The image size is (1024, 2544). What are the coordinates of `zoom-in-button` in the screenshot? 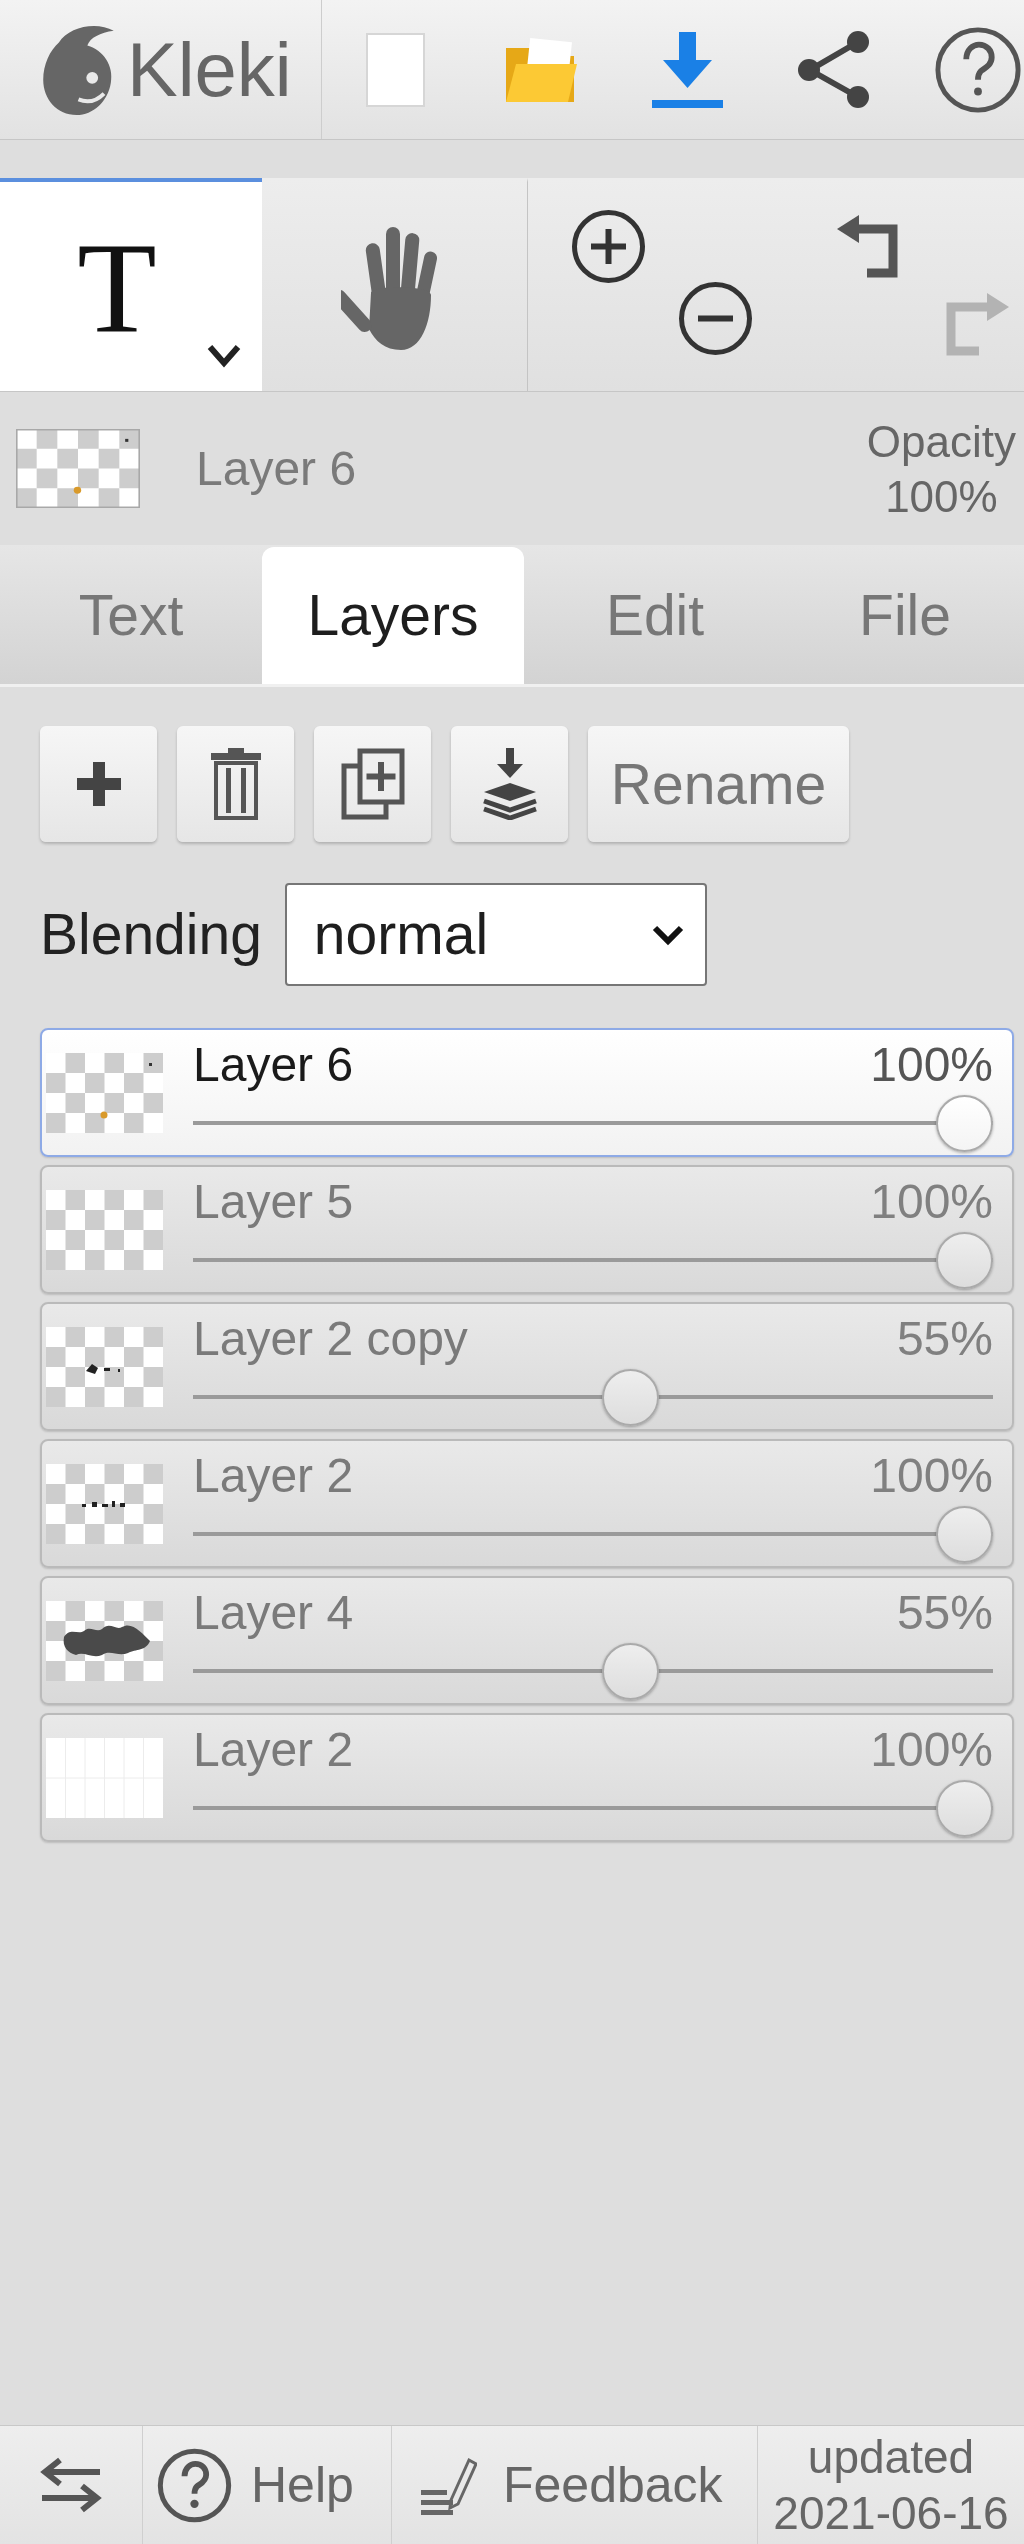 It's located at (608, 246).